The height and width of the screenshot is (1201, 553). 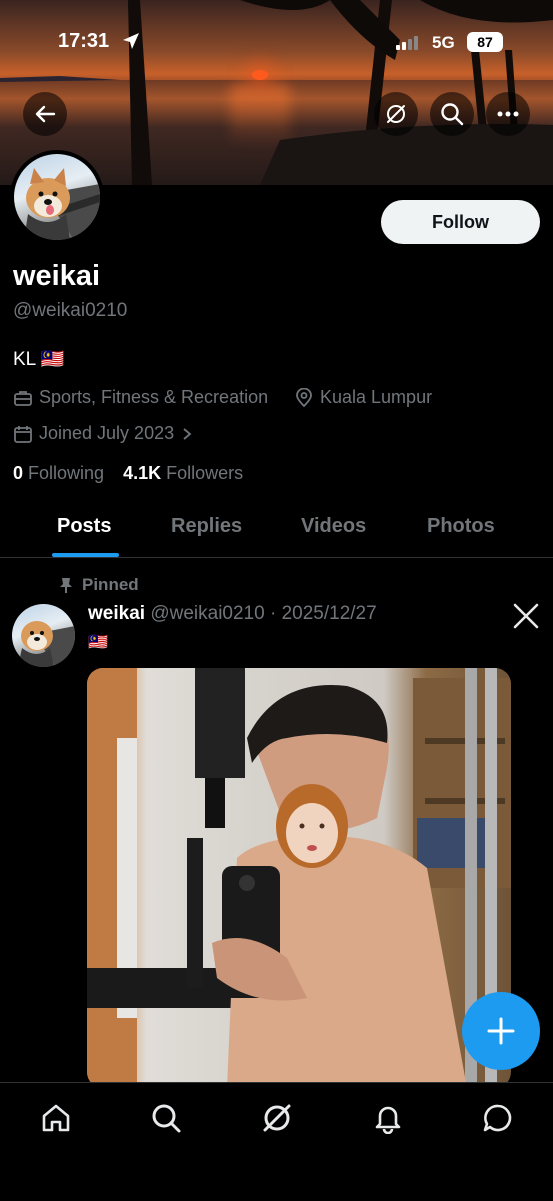 I want to click on x-logo-icon, so click(x=526, y=616).